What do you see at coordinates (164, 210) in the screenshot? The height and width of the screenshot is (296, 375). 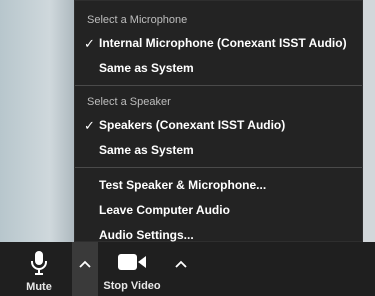 I see `menu-item-label: Leave Computer Audio` at bounding box center [164, 210].